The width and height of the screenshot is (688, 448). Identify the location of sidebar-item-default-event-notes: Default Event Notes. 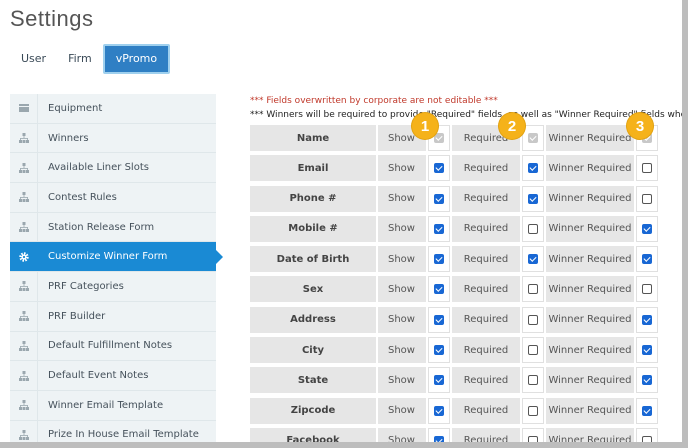
(113, 376).